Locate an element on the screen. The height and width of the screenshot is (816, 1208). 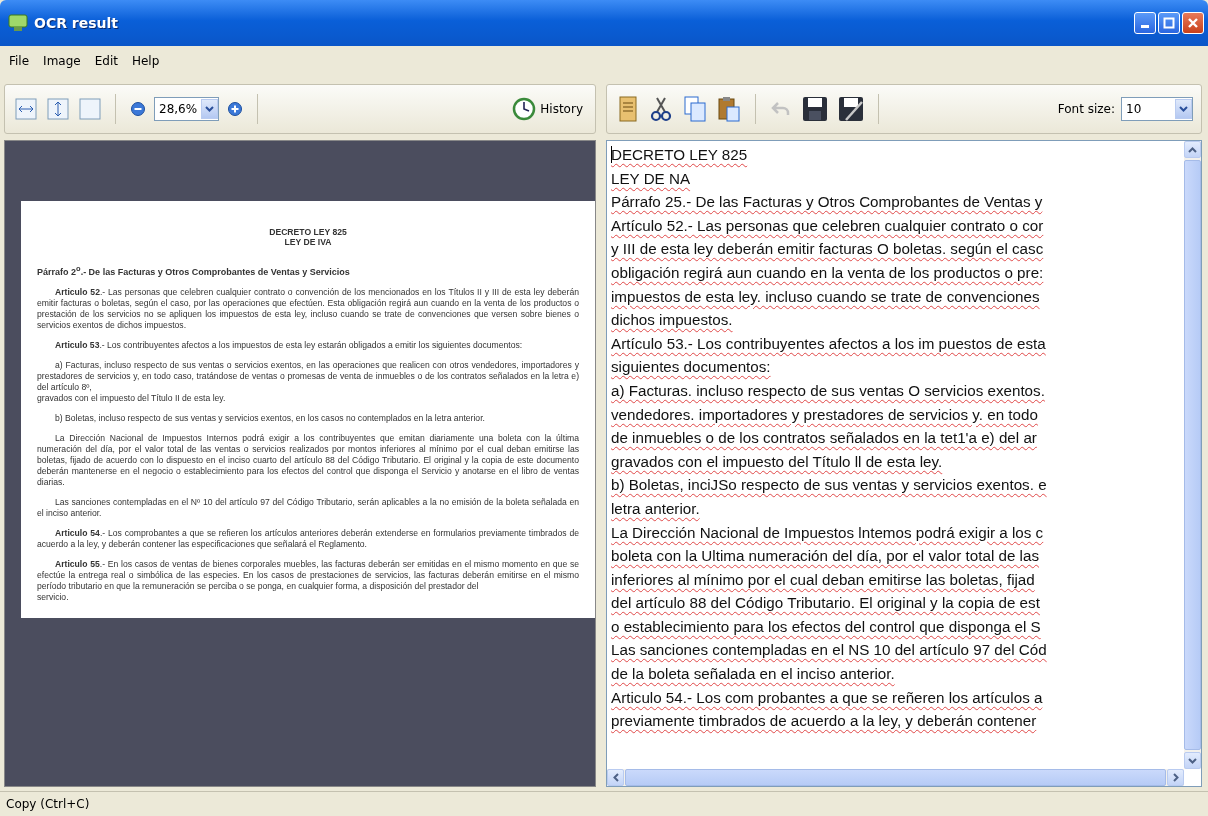
minimize-icon is located at coordinates (1145, 26).